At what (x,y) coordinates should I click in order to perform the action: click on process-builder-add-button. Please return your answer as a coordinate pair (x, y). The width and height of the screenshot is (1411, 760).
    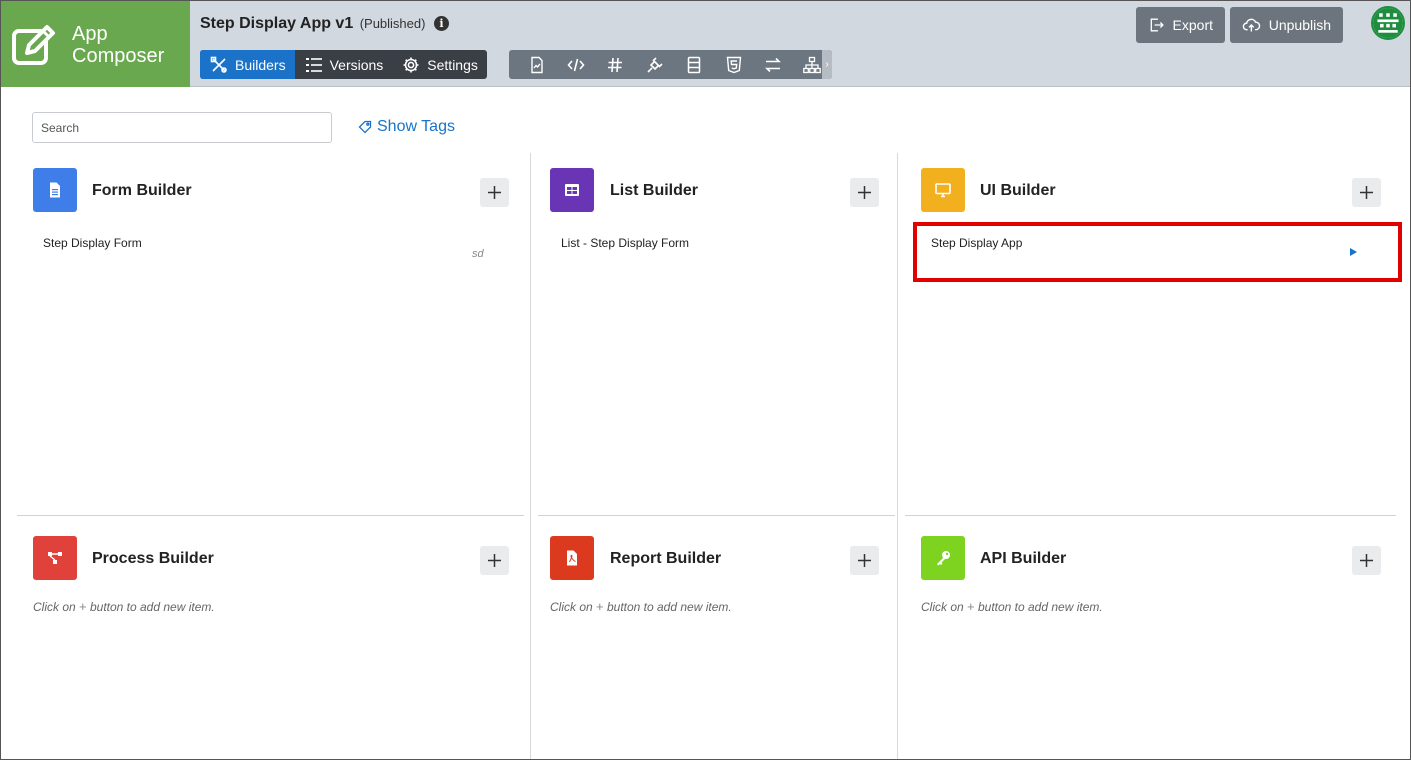
    Looking at the image, I should click on (494, 560).